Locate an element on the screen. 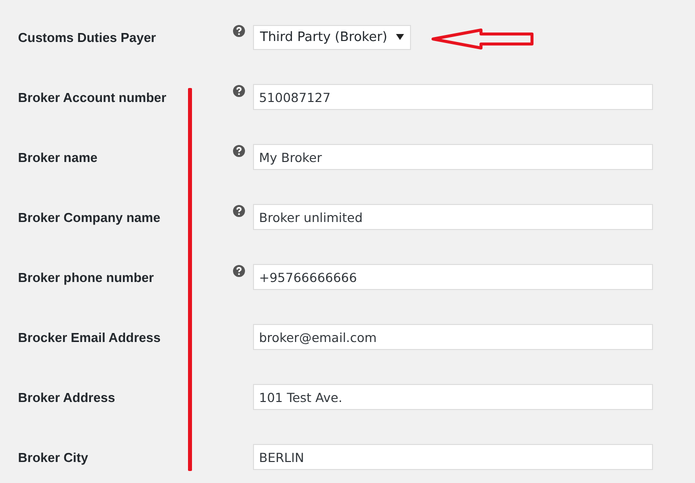 Image resolution: width=695 pixels, height=483 pixels. input-field: broker@email.com is located at coordinates (453, 337).